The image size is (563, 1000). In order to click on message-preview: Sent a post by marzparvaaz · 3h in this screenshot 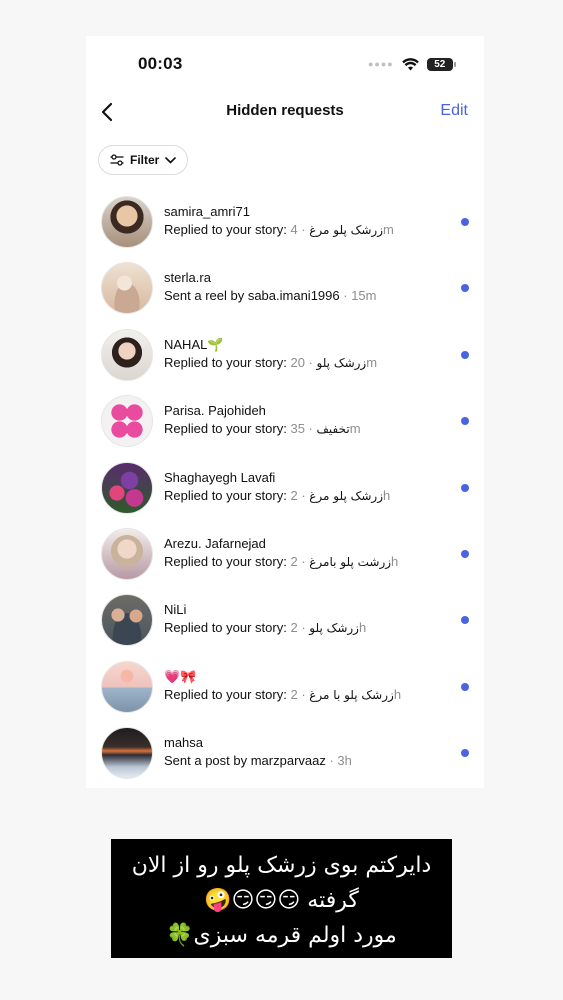, I will do `click(258, 761)`.